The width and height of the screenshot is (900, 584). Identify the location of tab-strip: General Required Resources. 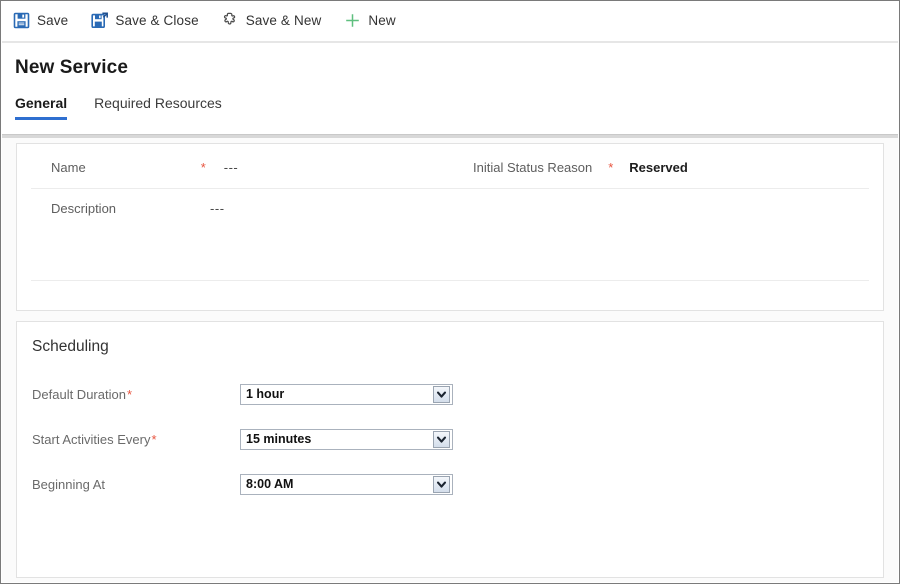
(132, 107).